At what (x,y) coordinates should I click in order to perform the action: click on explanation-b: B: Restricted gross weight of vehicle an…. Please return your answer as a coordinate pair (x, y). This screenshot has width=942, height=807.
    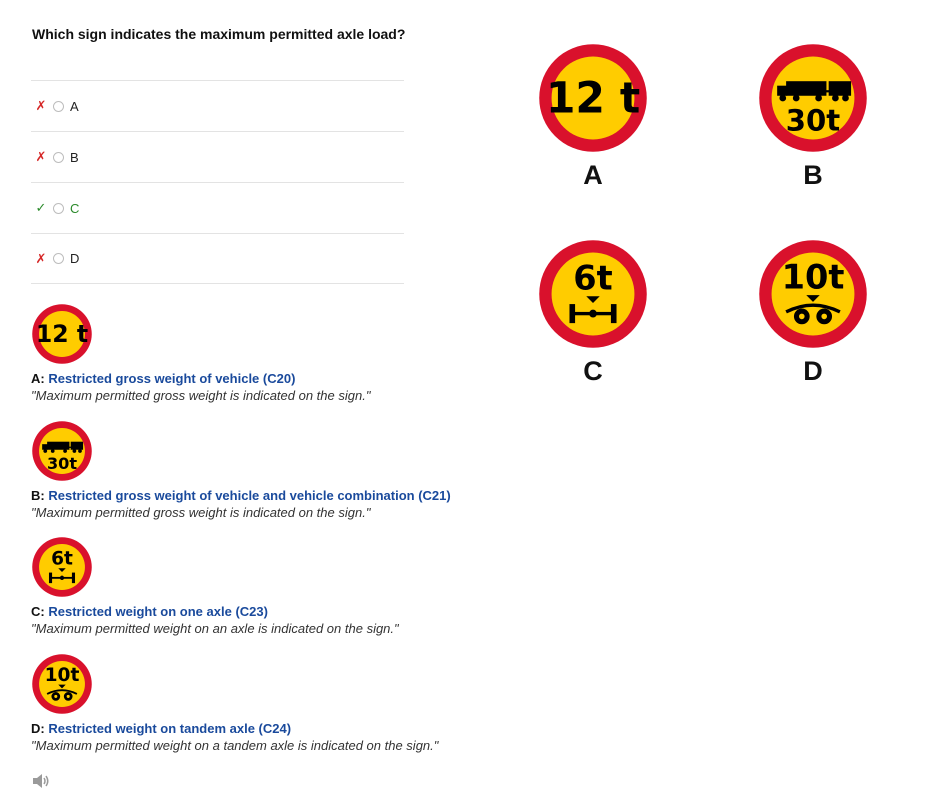
    Looking at the image, I should click on (261, 471).